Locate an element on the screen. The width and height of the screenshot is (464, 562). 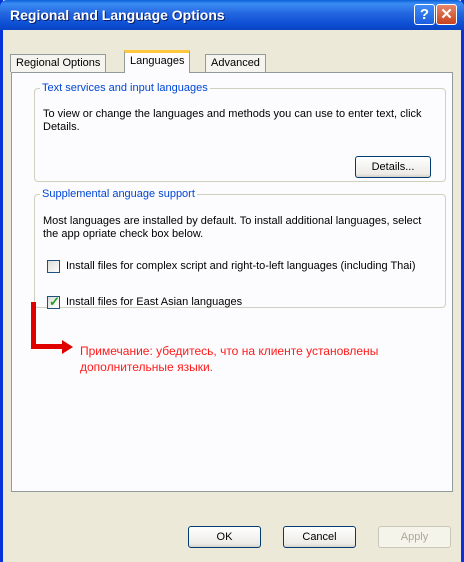
east-asian-label: Install files for East Asian languages is located at coordinates (154, 302).